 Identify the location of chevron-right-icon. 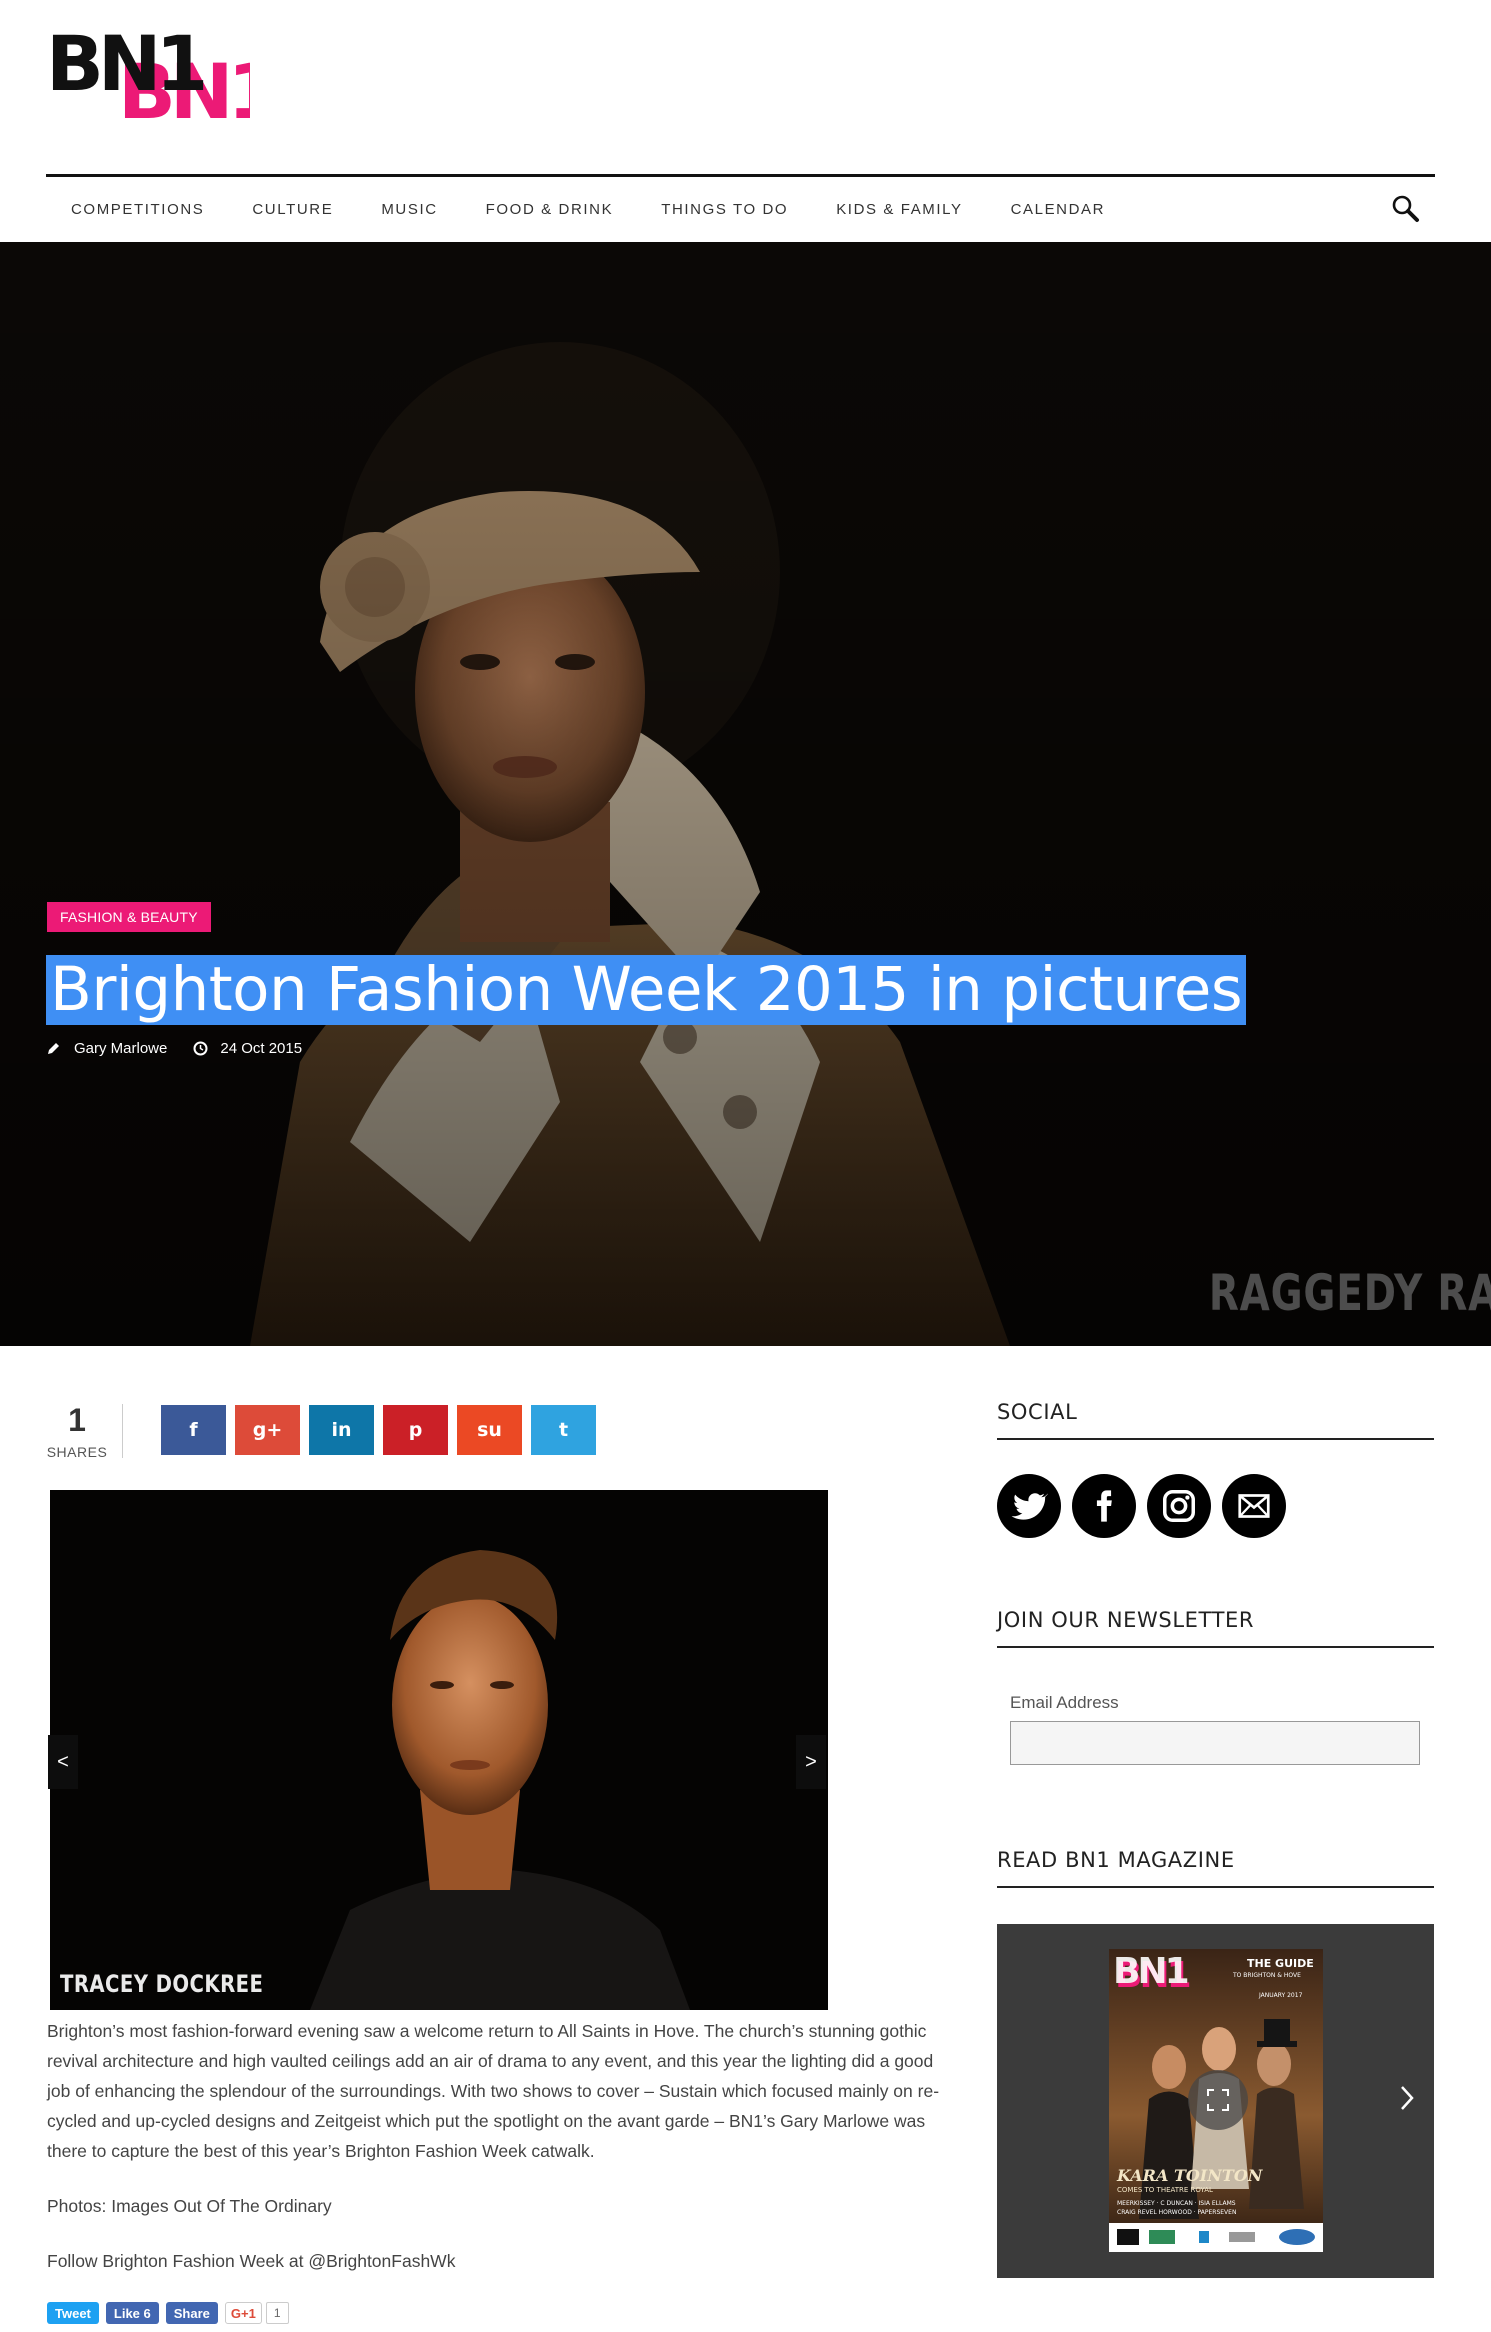
(1407, 2098).